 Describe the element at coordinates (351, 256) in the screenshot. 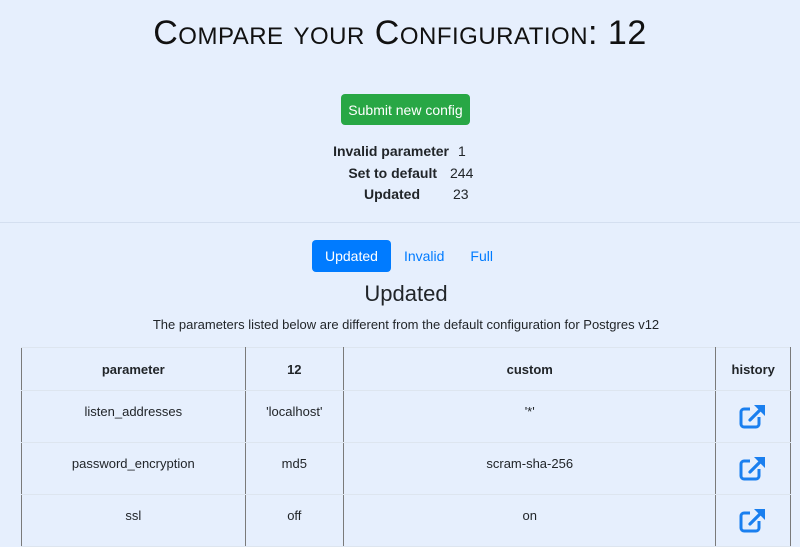

I see `tab-updated: Updated` at that location.